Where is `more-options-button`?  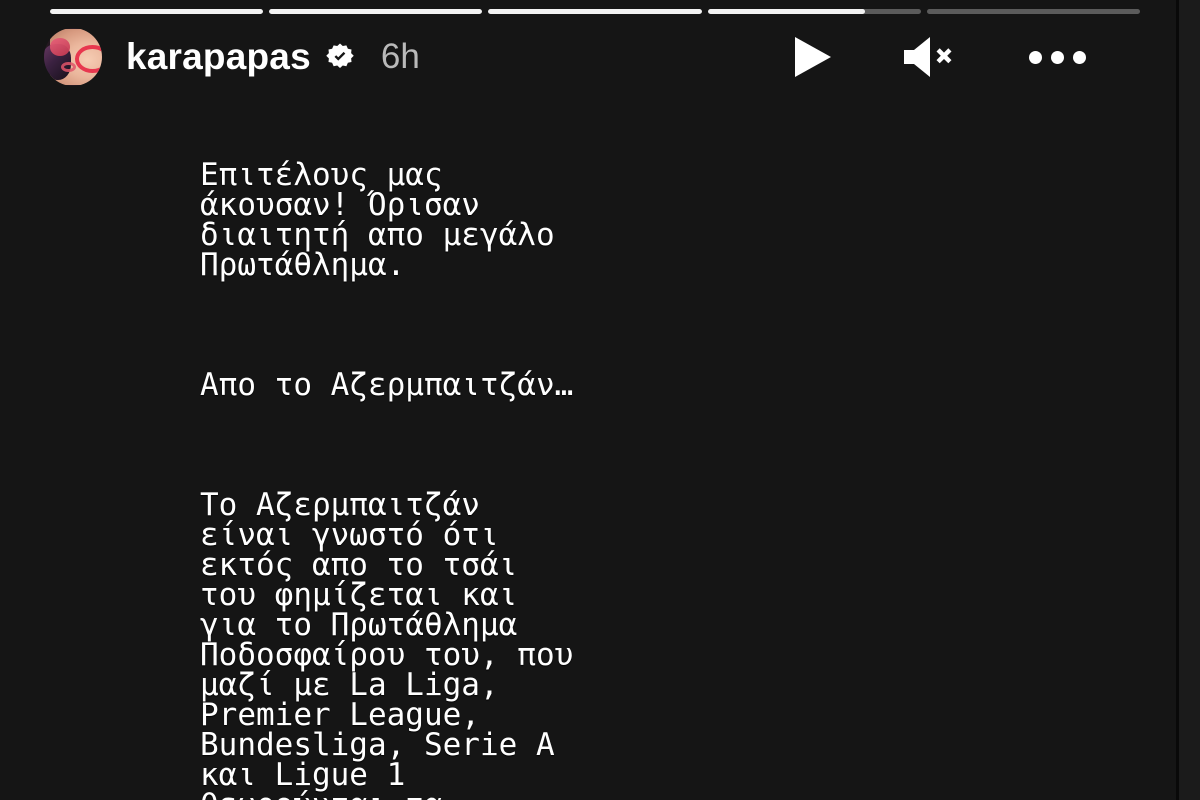 more-options-button is located at coordinates (1057, 57).